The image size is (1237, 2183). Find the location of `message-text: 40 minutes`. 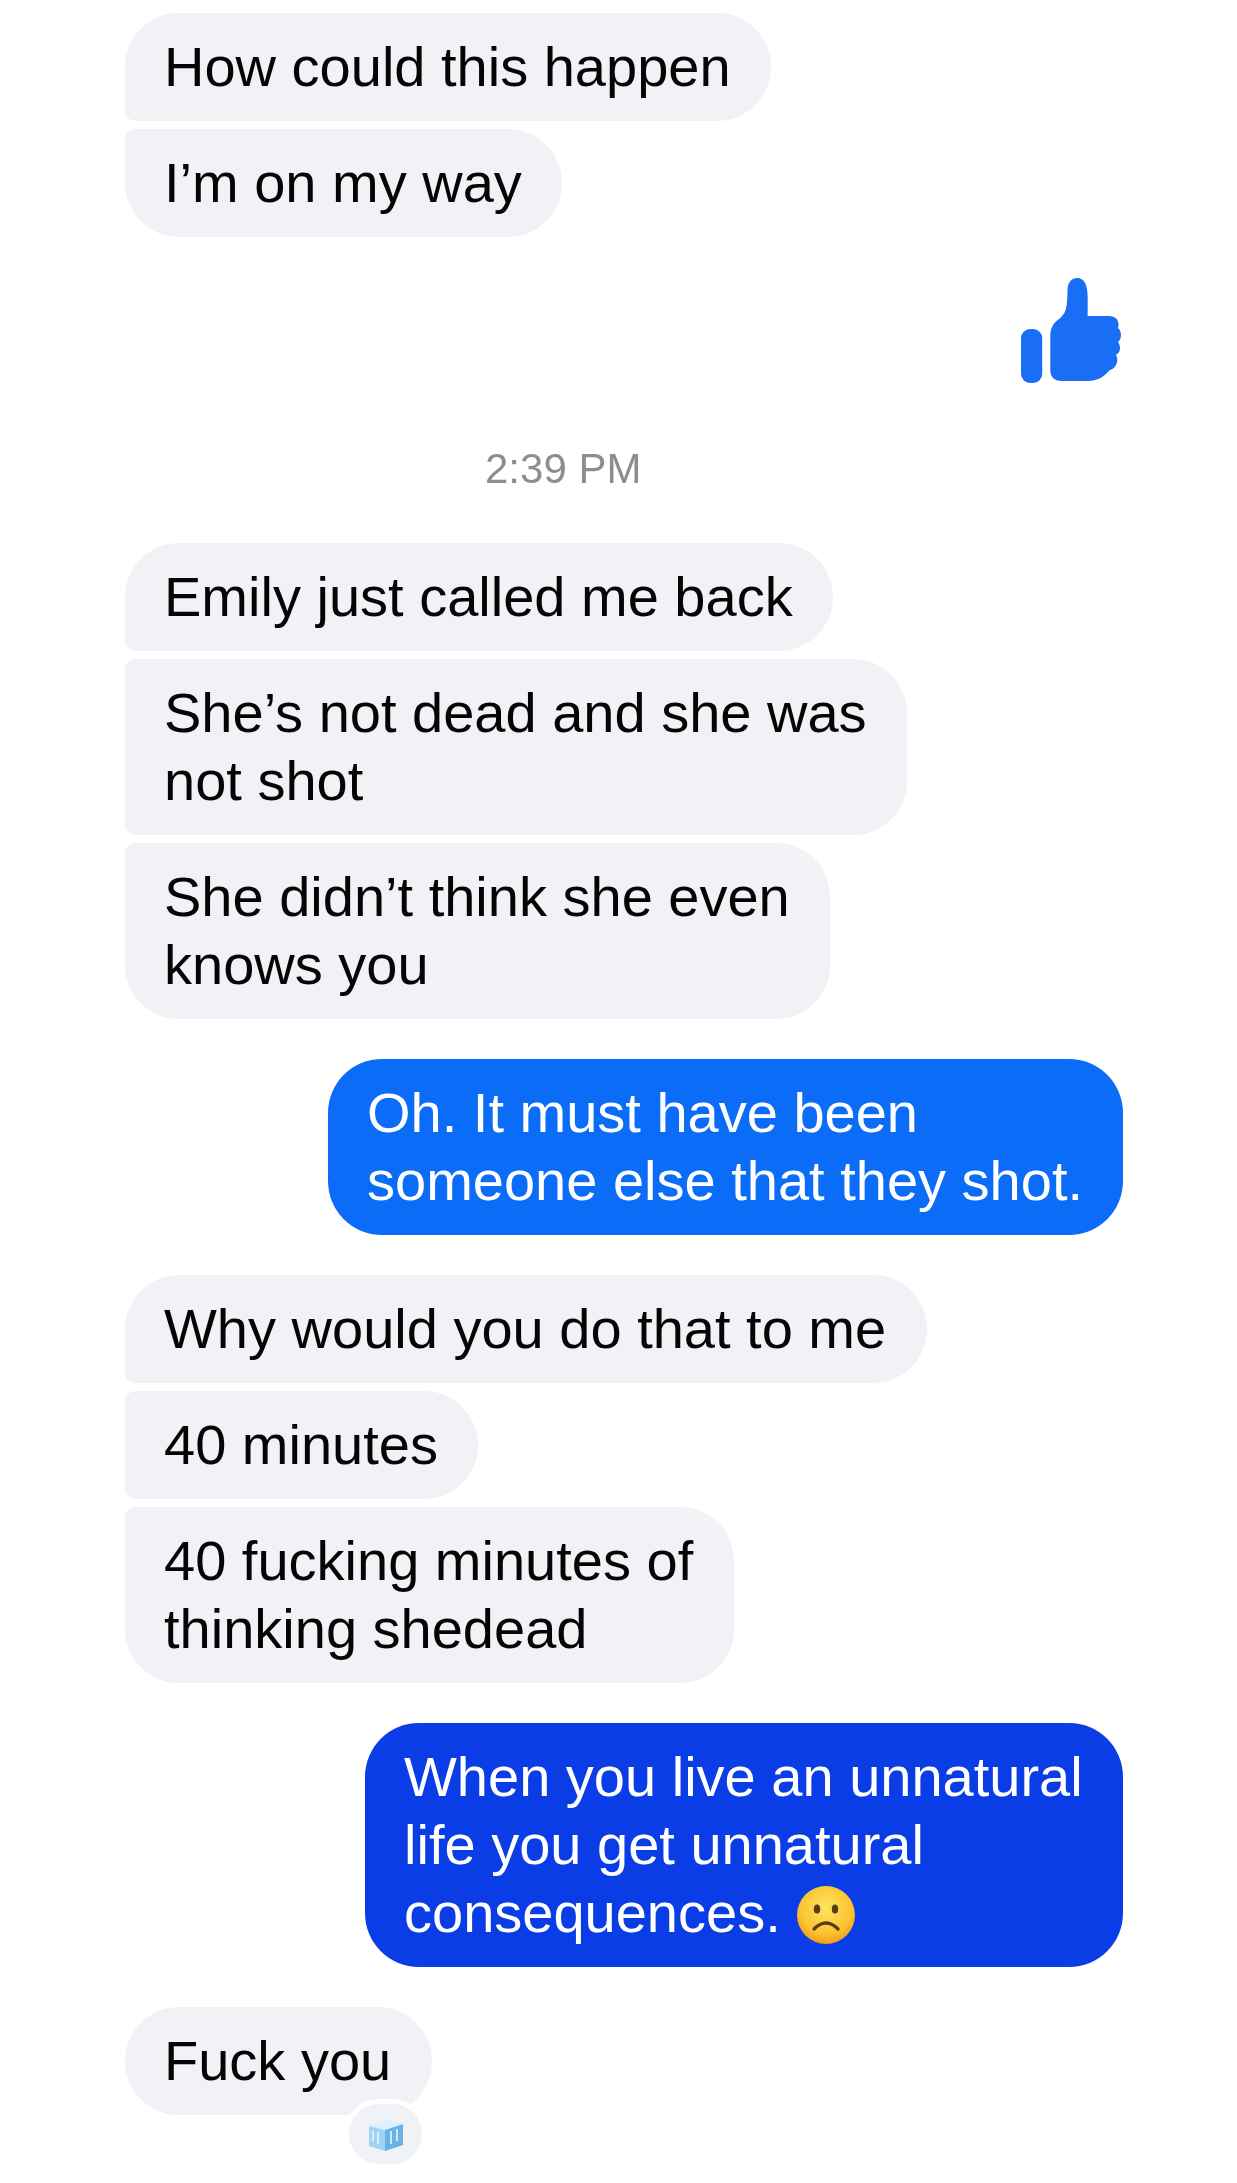

message-text: 40 minutes is located at coordinates (301, 1444).